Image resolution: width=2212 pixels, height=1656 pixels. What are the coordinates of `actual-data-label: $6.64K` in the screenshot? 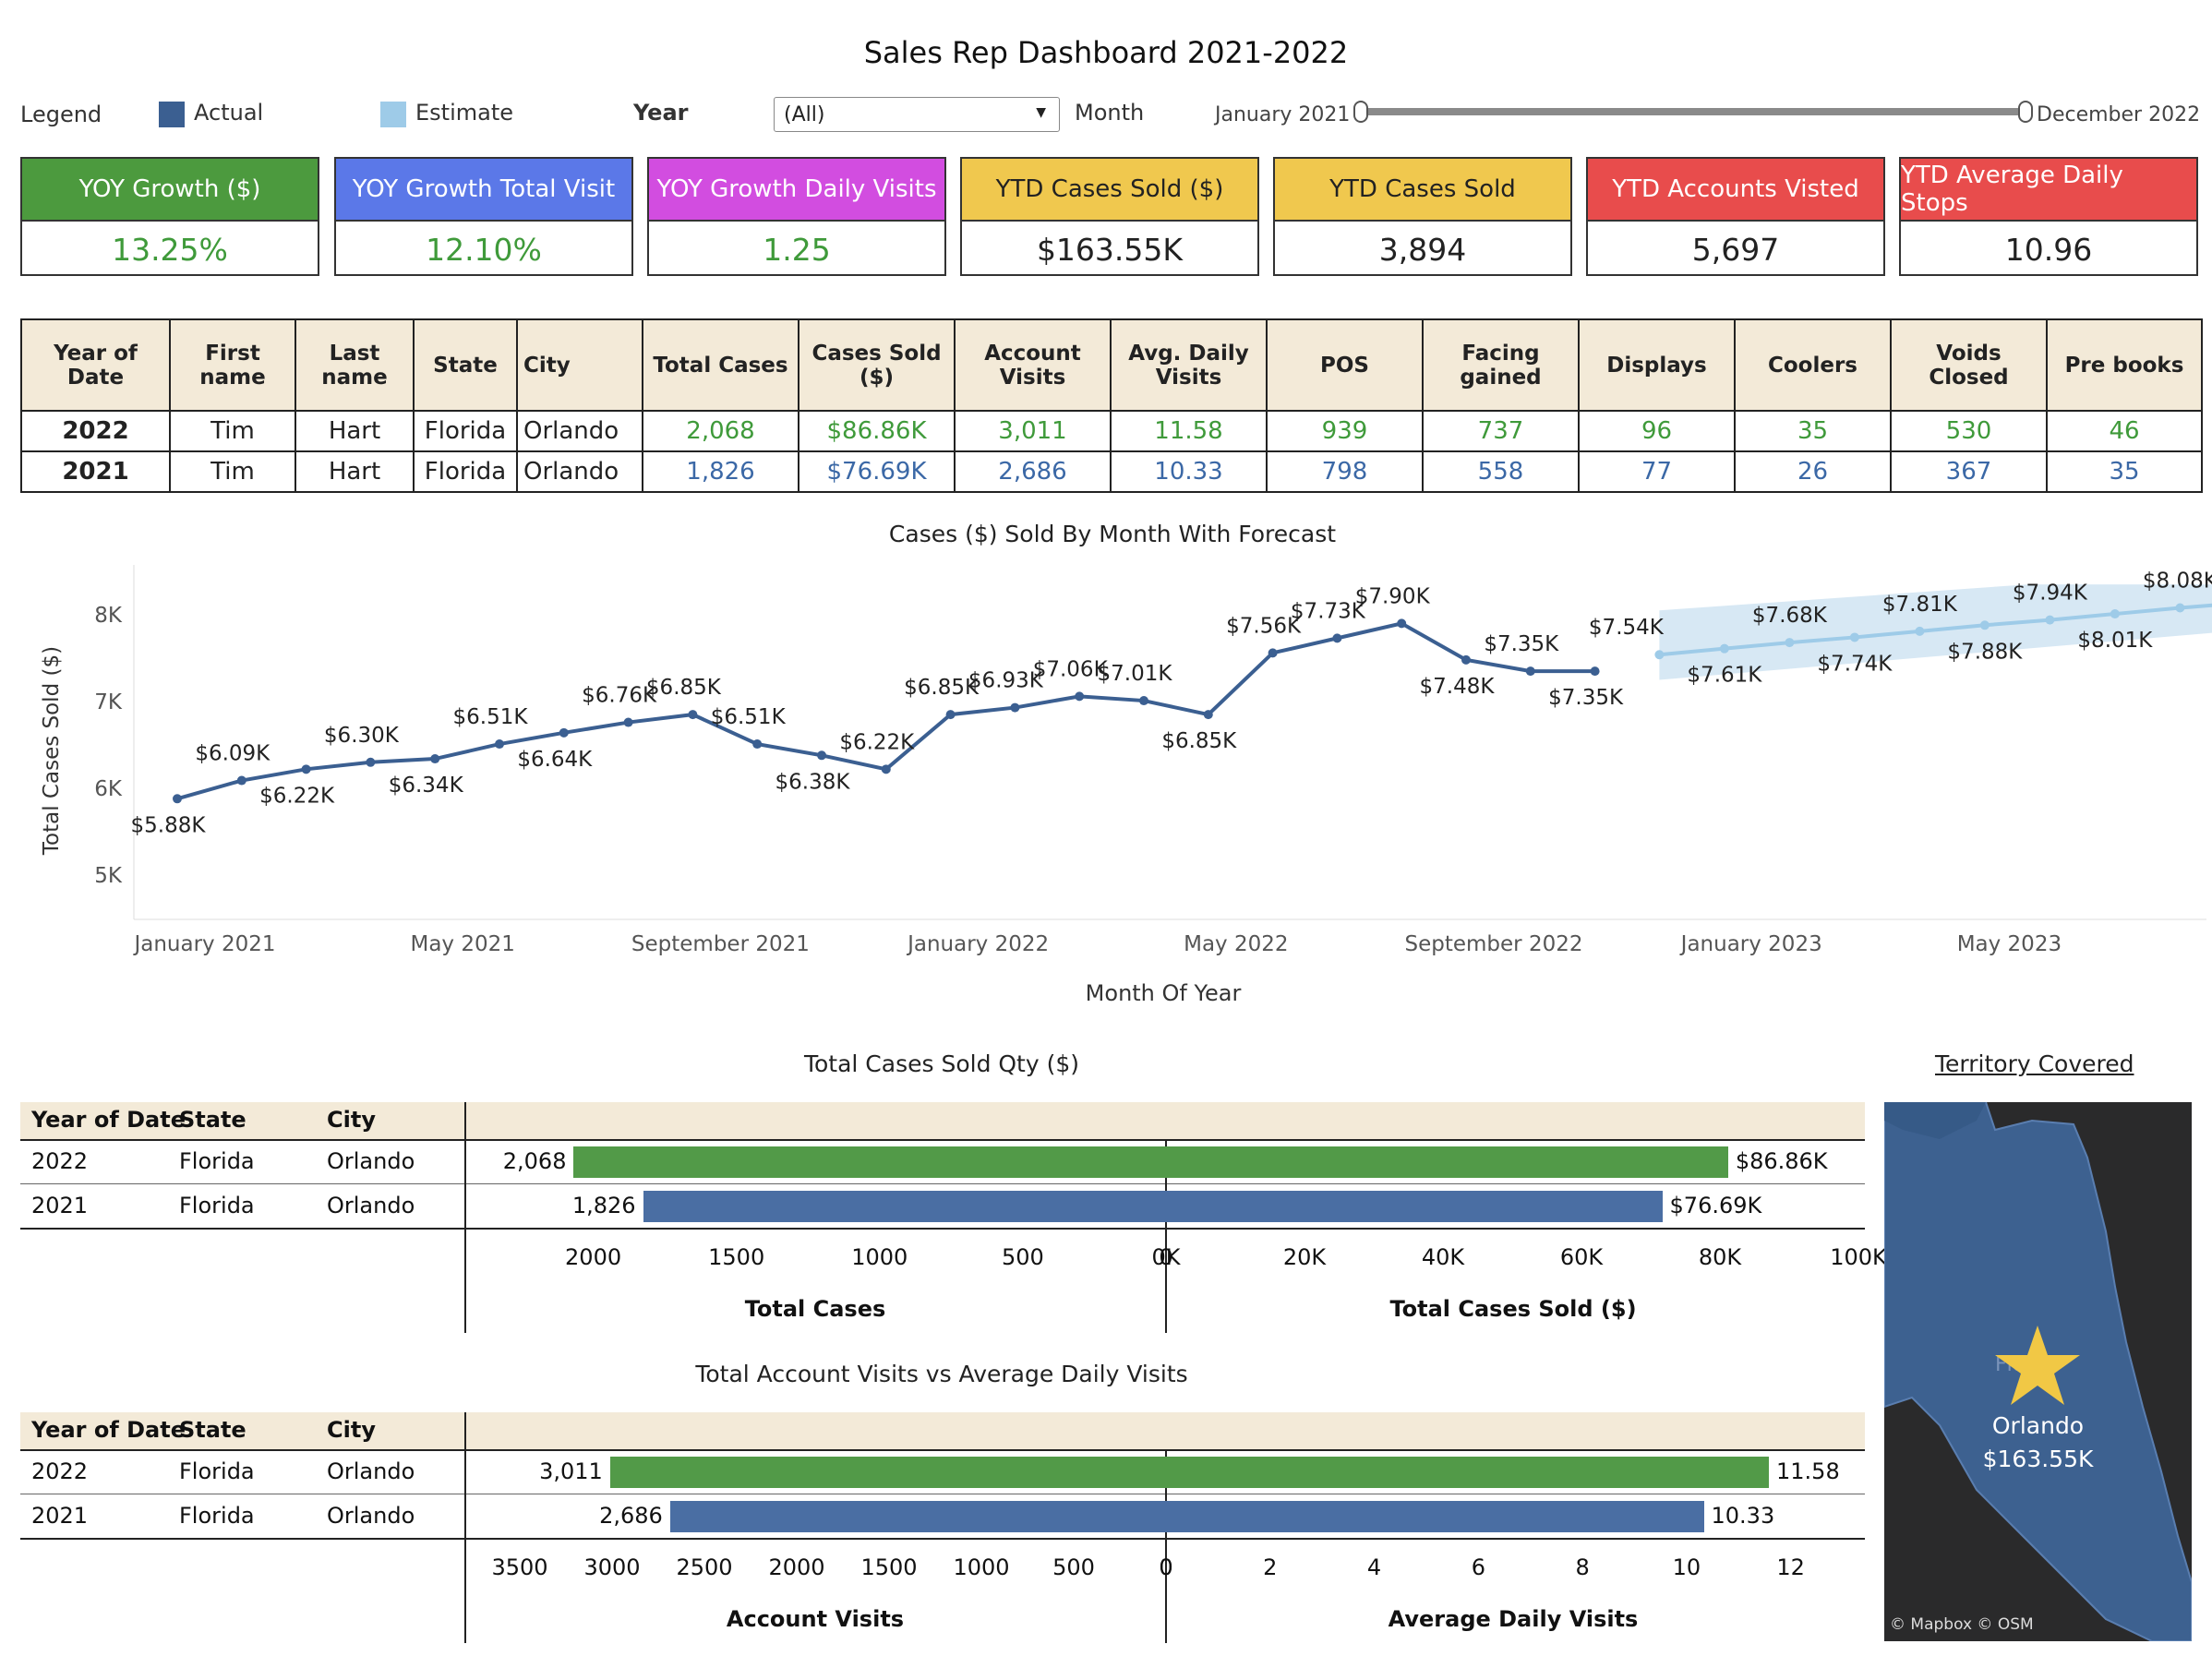 It's located at (555, 760).